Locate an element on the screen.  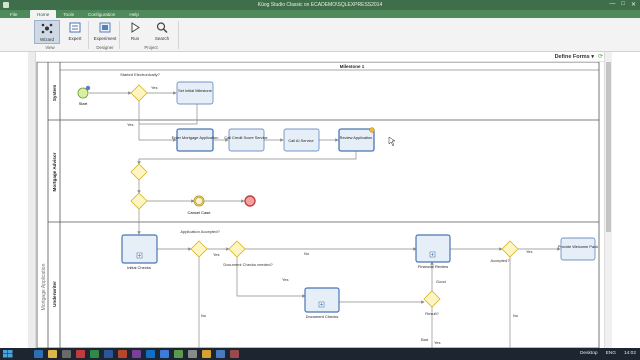
end-event is located at coordinates (250, 201).